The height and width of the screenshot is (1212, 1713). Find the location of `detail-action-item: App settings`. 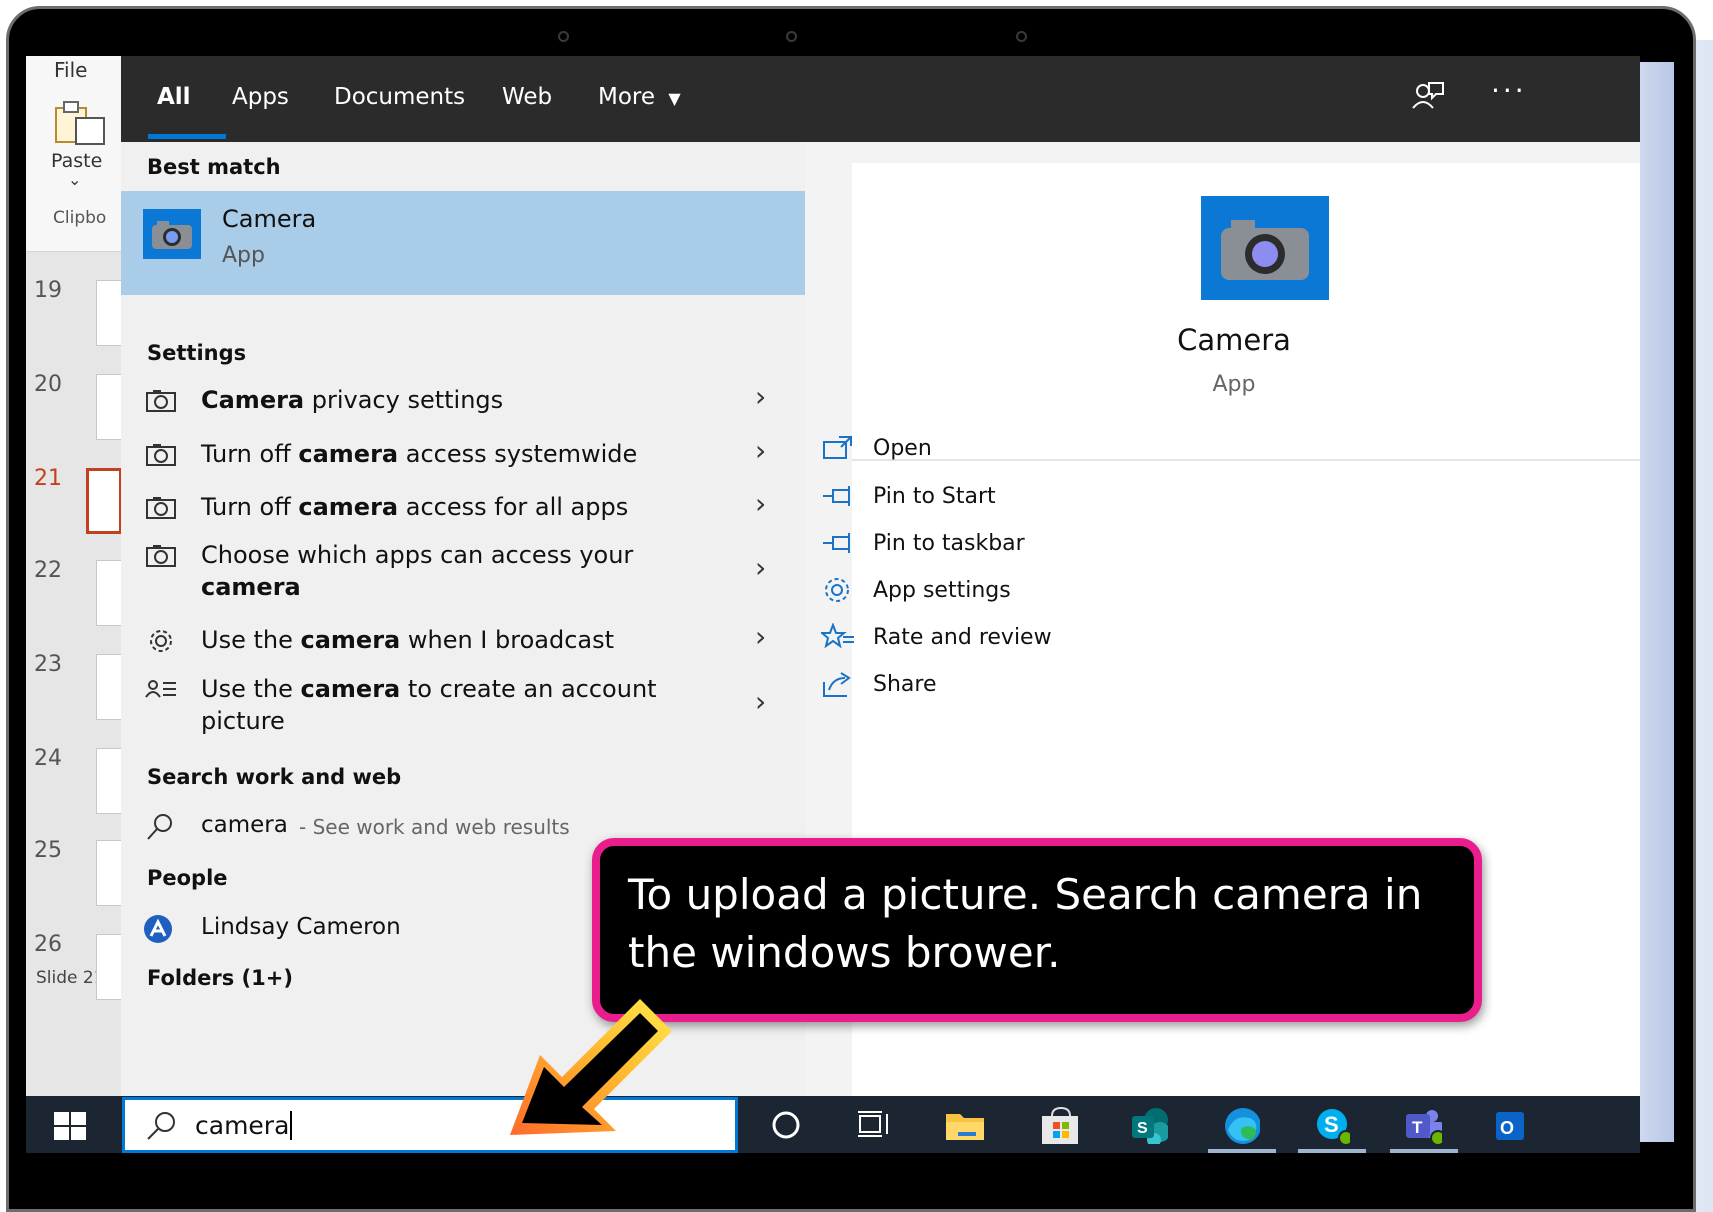

detail-action-item: App settings is located at coordinates (1021, 594).